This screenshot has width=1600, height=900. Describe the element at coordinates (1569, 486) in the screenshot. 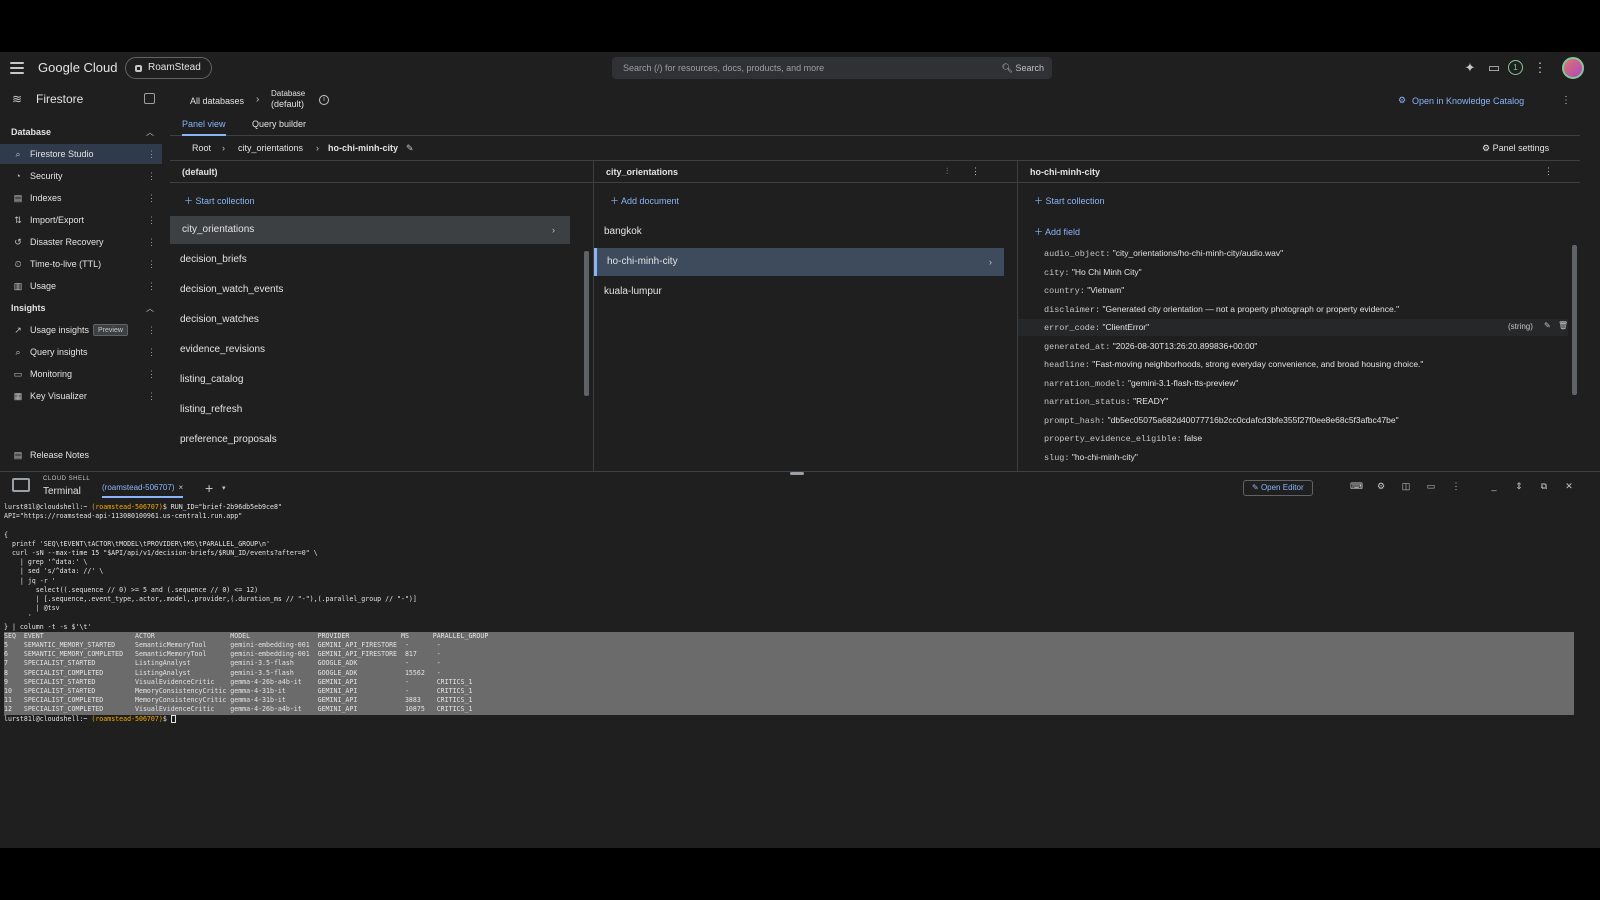

I see `close-icon: ✕` at that location.